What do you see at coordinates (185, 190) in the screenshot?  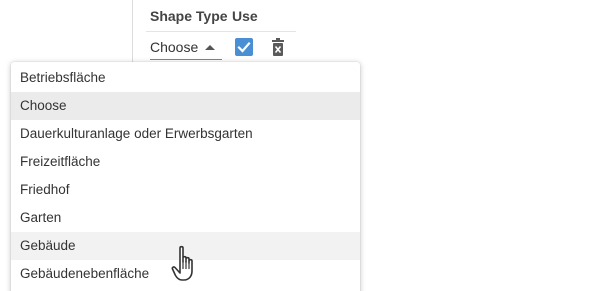 I see `dropdown-option: Friedhof` at bounding box center [185, 190].